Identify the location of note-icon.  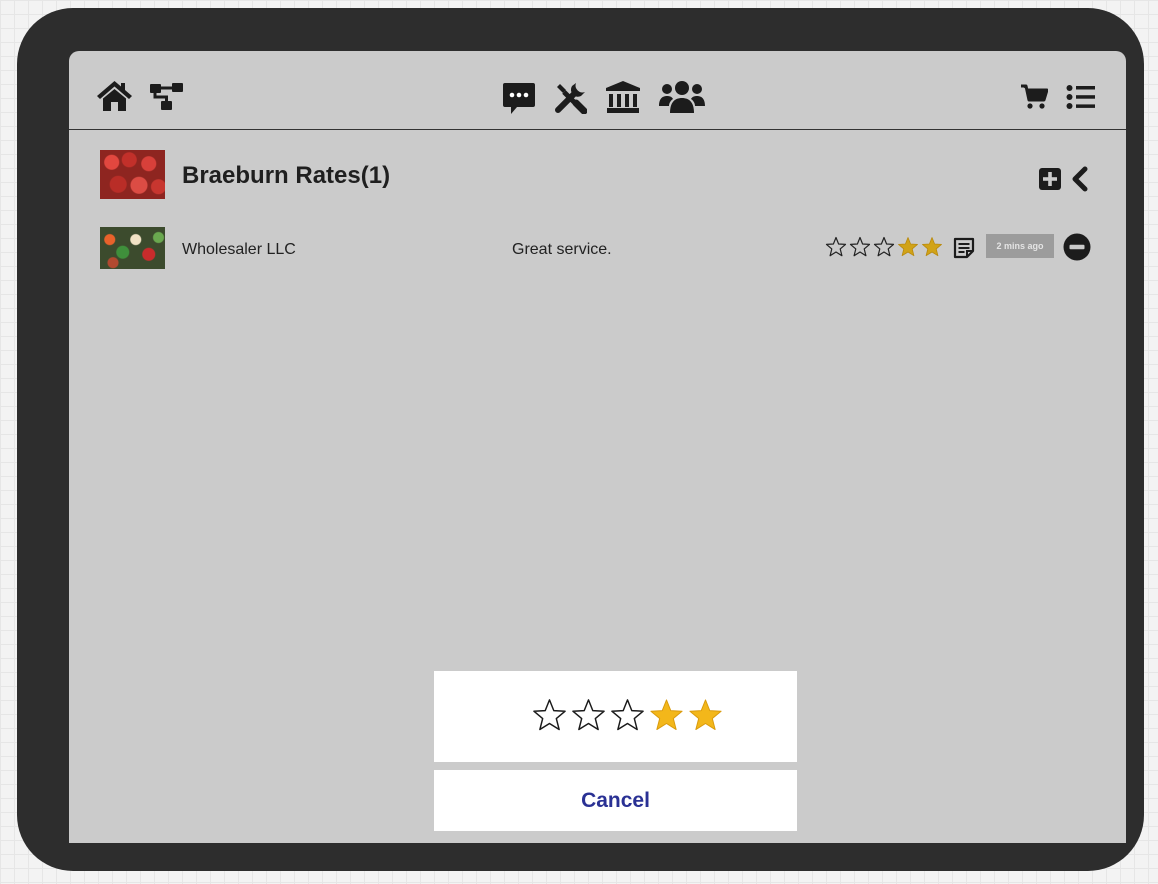
(964, 248).